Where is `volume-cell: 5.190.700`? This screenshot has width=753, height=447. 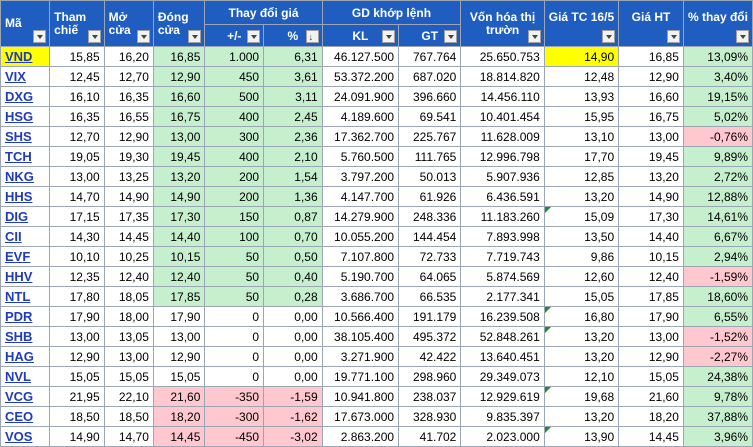
volume-cell: 5.190.700 is located at coordinates (360, 276).